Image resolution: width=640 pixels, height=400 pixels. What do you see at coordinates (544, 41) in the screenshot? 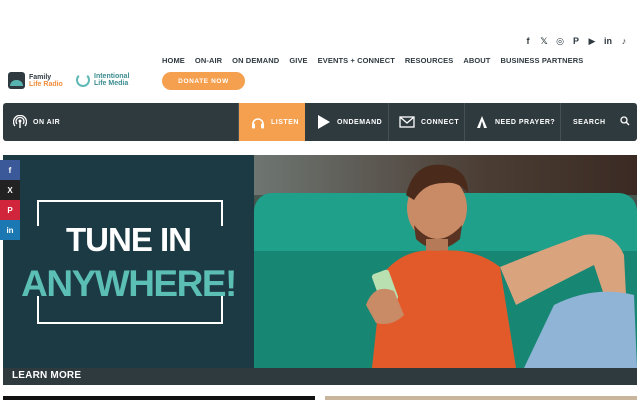
I see `x-twitter-icon: 𝕏` at bounding box center [544, 41].